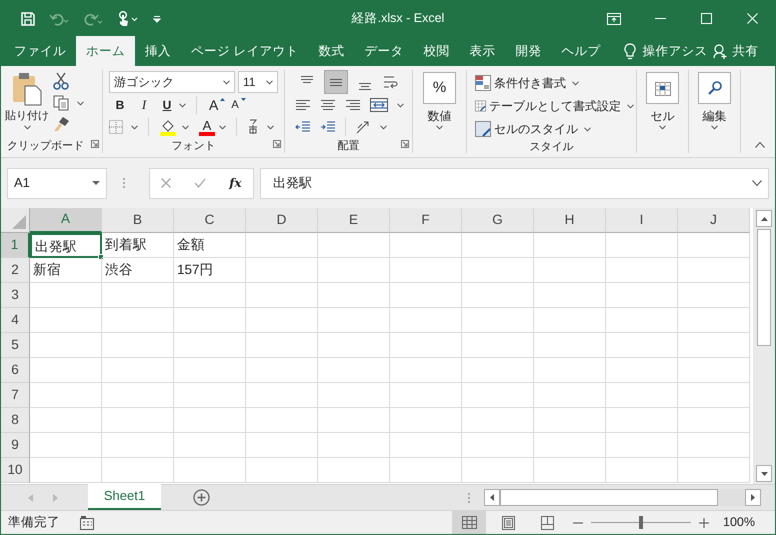 Image resolution: width=776 pixels, height=535 pixels. Describe the element at coordinates (391, 82) in the screenshot. I see `wrap-text-icon` at that location.